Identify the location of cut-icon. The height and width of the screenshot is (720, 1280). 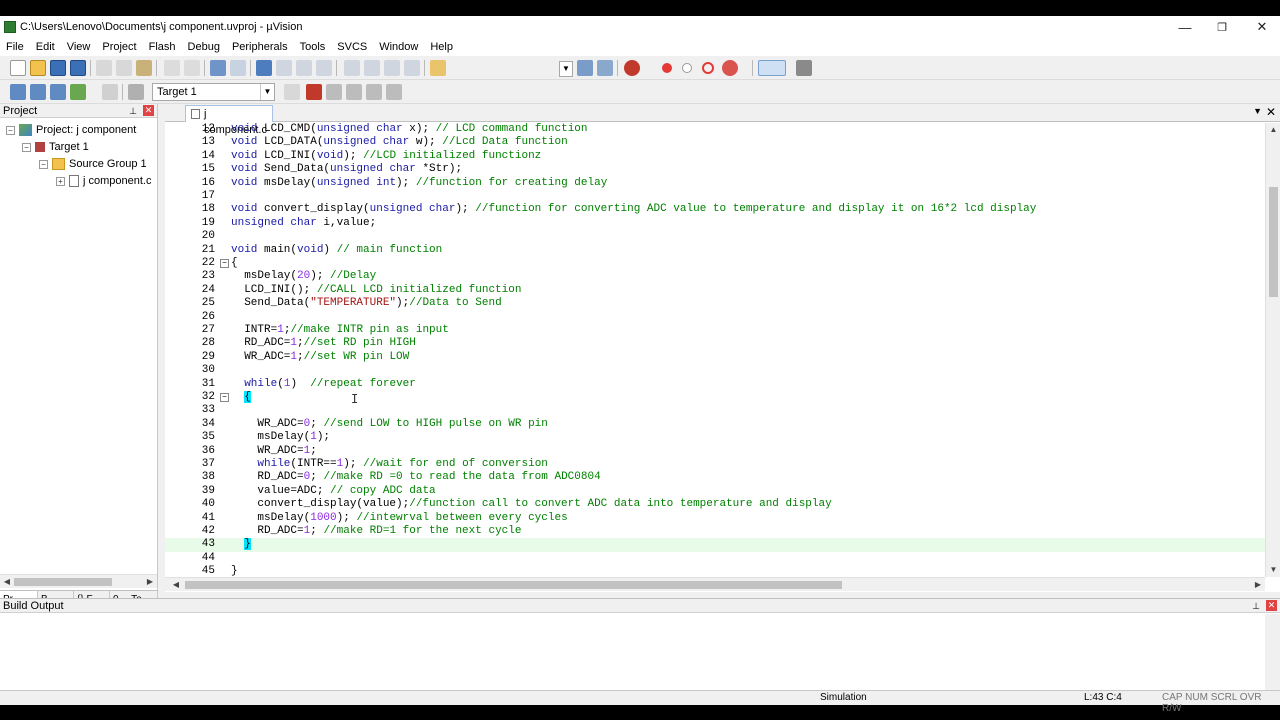
(104, 68).